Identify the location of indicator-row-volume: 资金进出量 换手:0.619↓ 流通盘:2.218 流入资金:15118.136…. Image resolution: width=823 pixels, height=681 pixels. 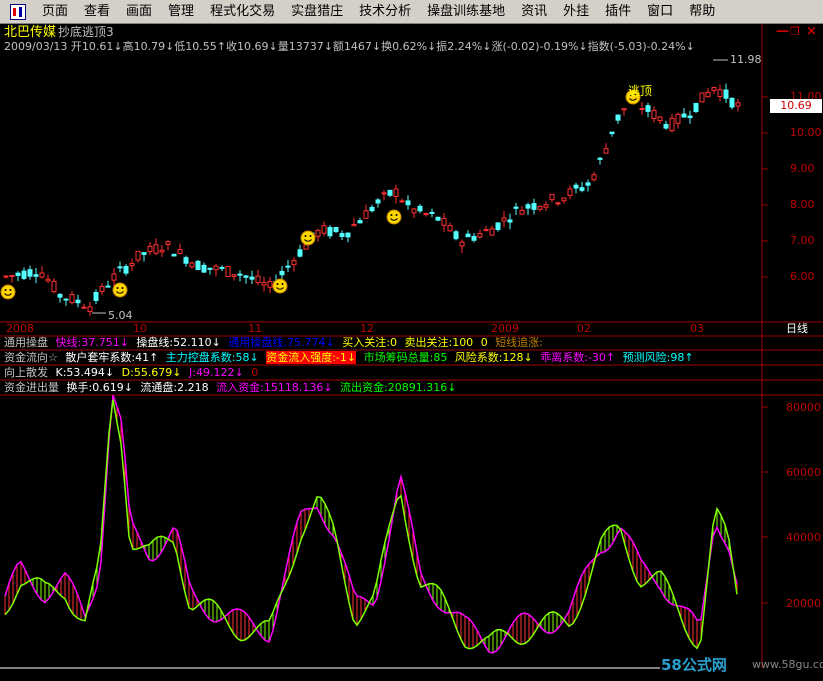
(232, 388).